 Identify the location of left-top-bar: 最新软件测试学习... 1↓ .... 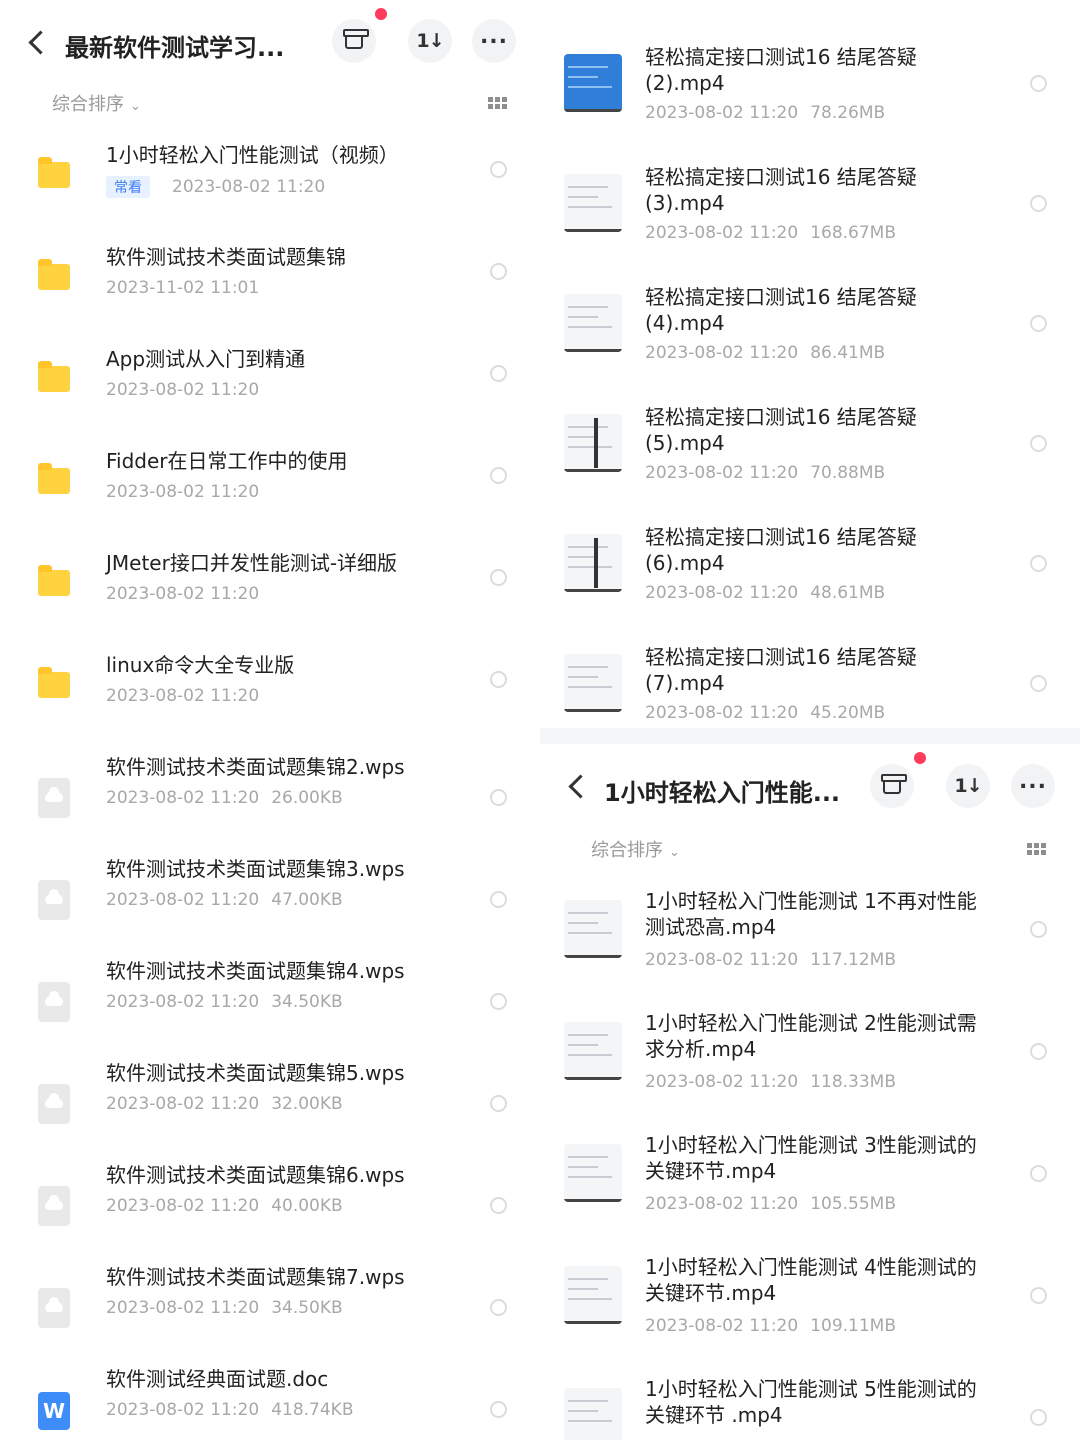
(270, 40).